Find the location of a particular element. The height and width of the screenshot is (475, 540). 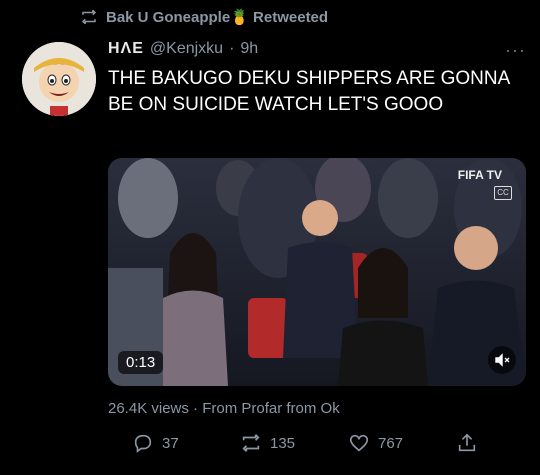

more-options-icon: ··· is located at coordinates (515, 50).